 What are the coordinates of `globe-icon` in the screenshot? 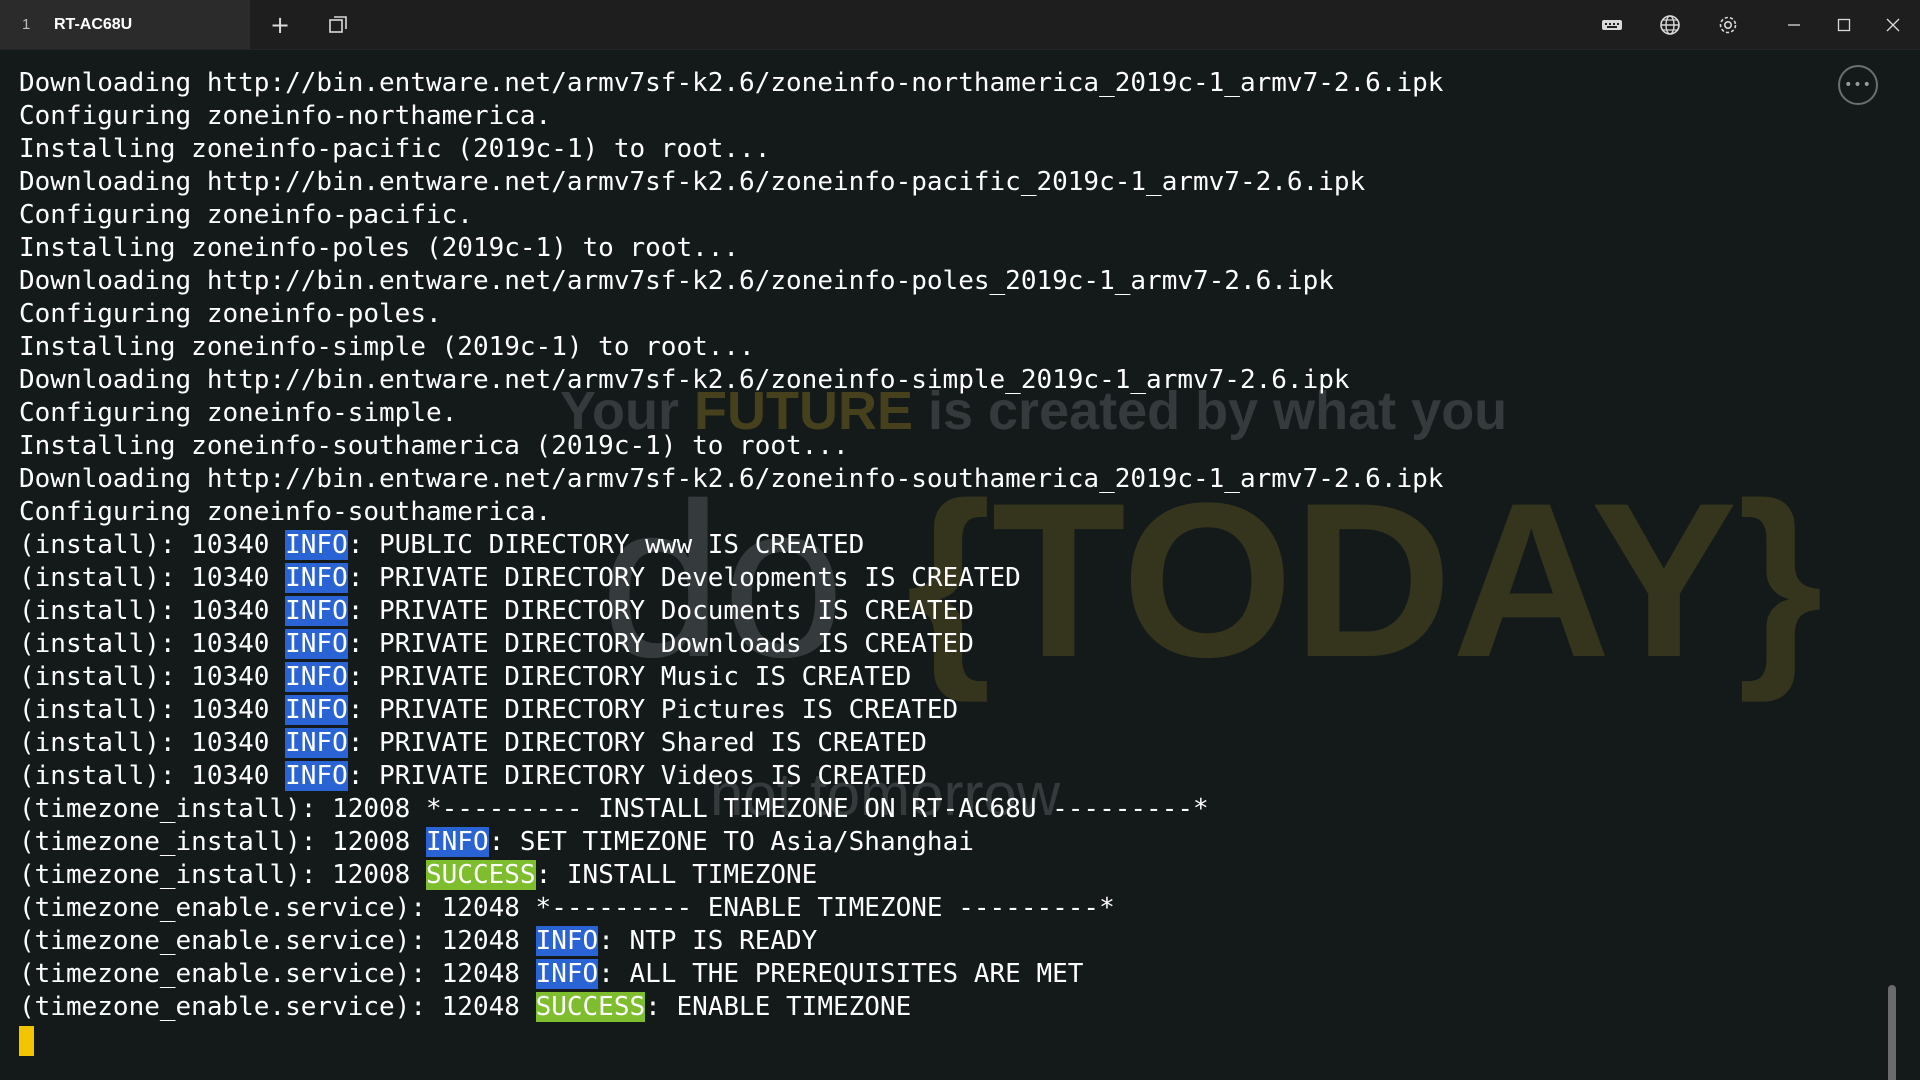 It's located at (1670, 24).